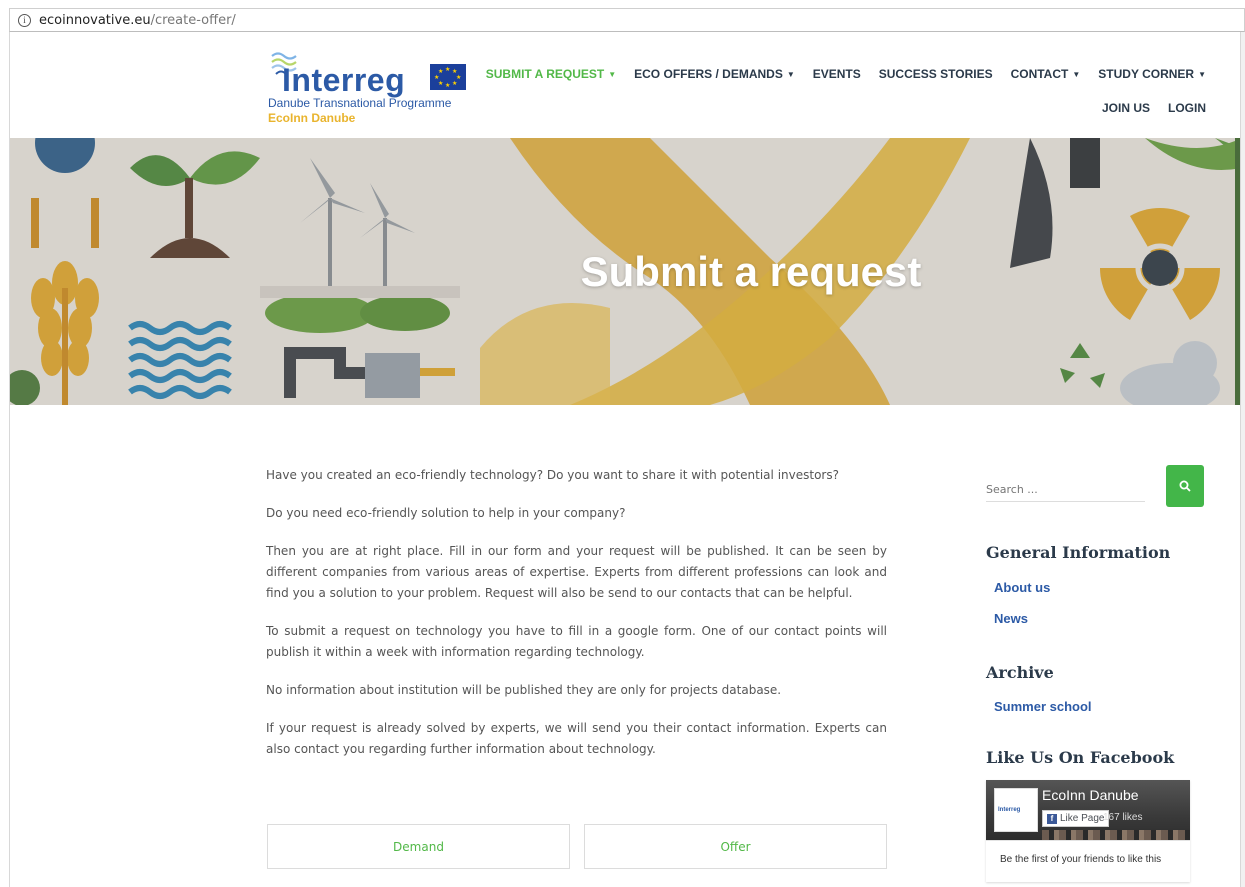  I want to click on page-title: Submit a request, so click(751, 271).